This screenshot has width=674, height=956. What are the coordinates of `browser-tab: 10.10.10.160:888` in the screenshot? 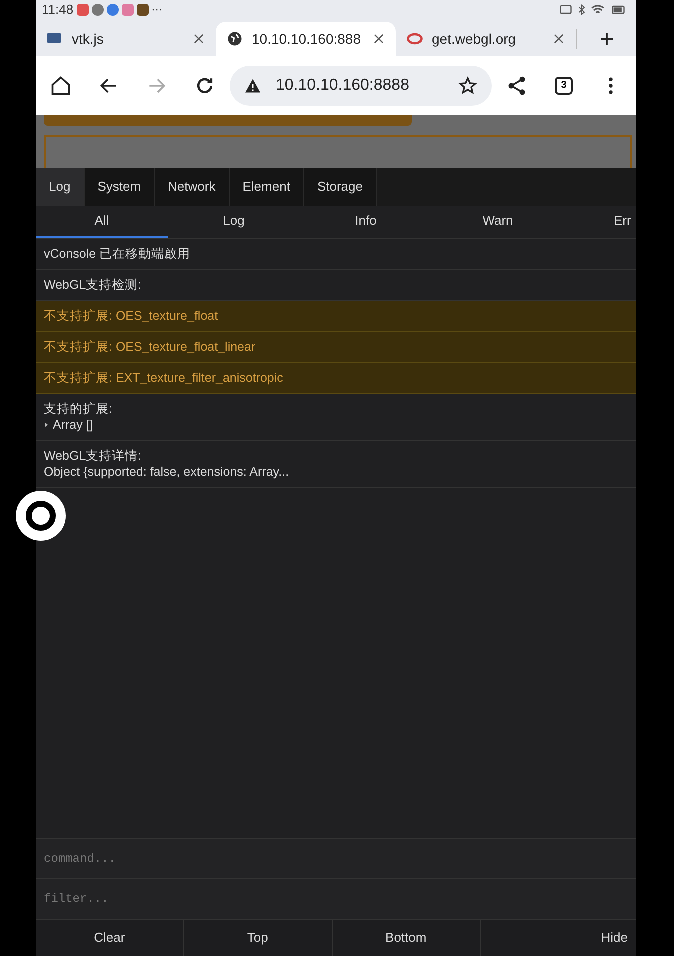 It's located at (306, 39).